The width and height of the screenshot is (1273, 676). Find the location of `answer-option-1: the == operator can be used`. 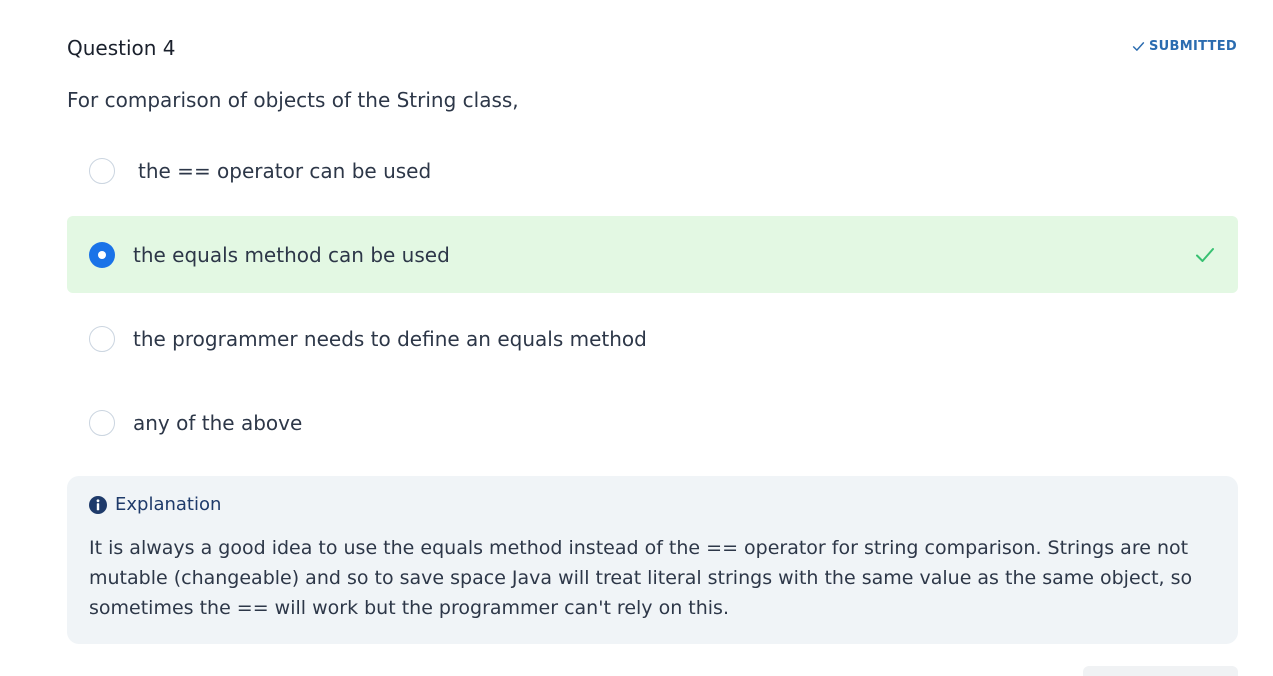

answer-option-1: the == operator can be used is located at coordinates (652, 170).